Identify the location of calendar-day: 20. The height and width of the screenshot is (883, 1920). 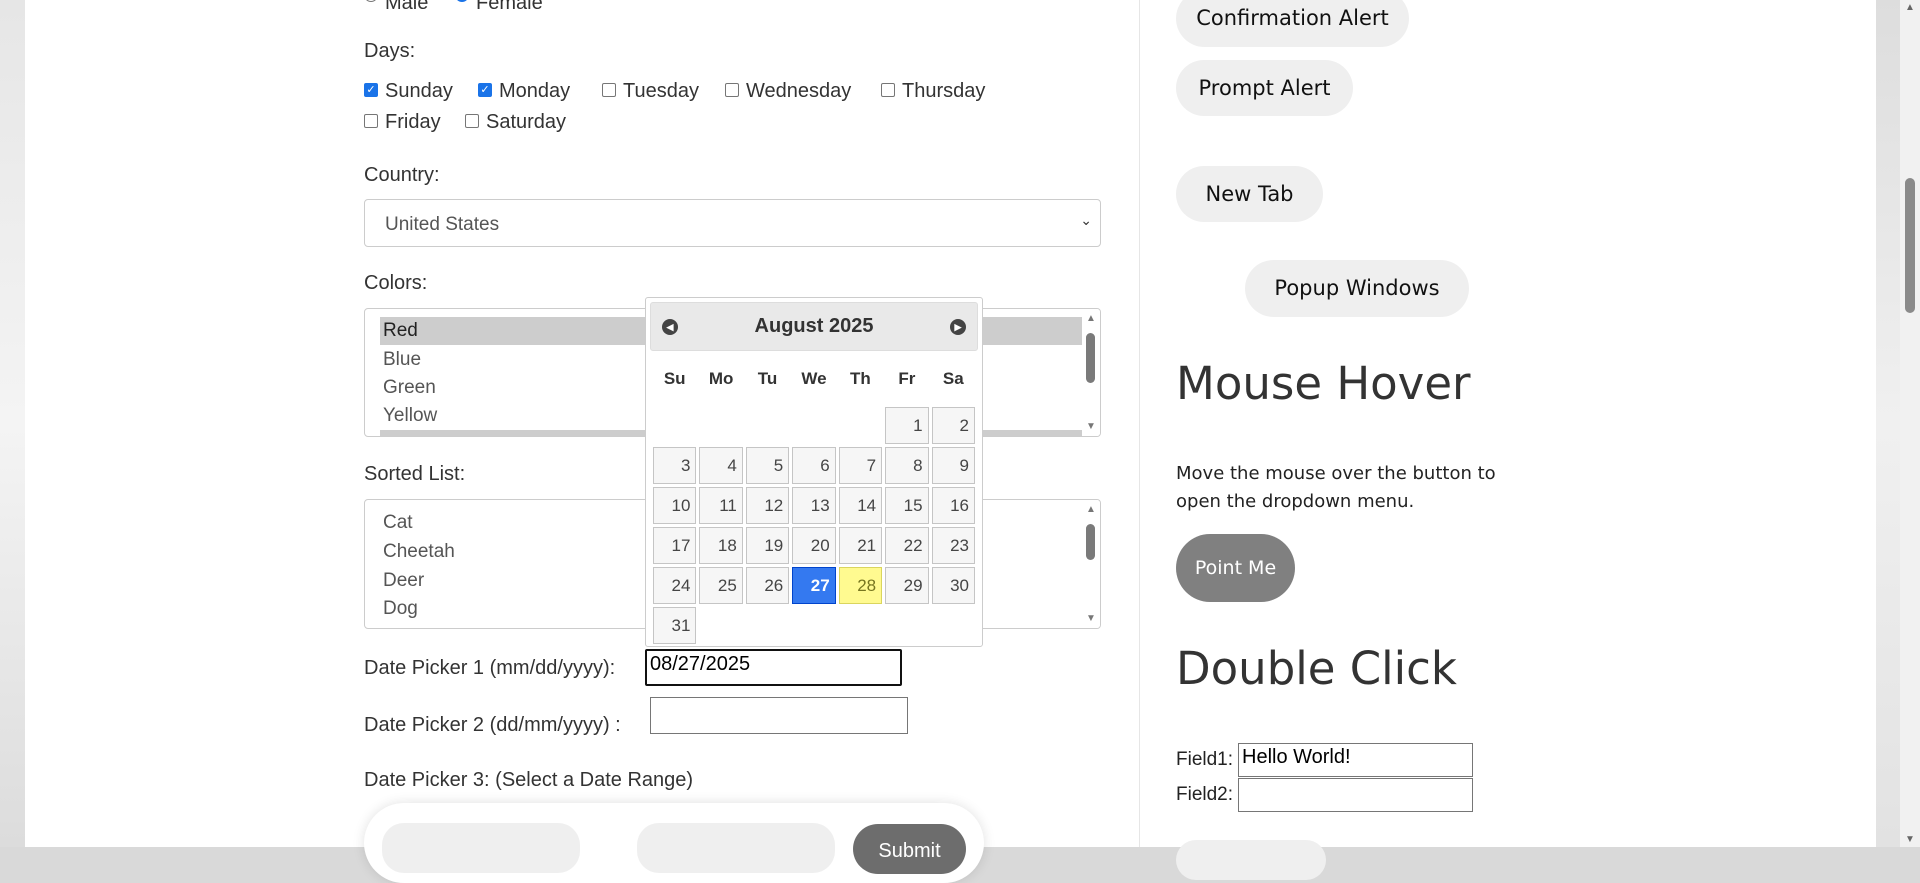
(814, 545).